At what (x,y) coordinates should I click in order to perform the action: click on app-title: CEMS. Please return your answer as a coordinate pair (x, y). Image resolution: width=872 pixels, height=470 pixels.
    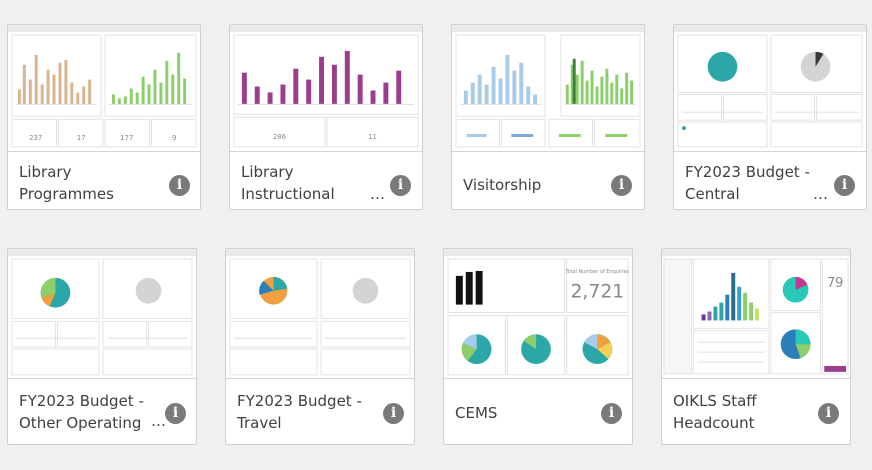
    Looking at the image, I should click on (476, 413).